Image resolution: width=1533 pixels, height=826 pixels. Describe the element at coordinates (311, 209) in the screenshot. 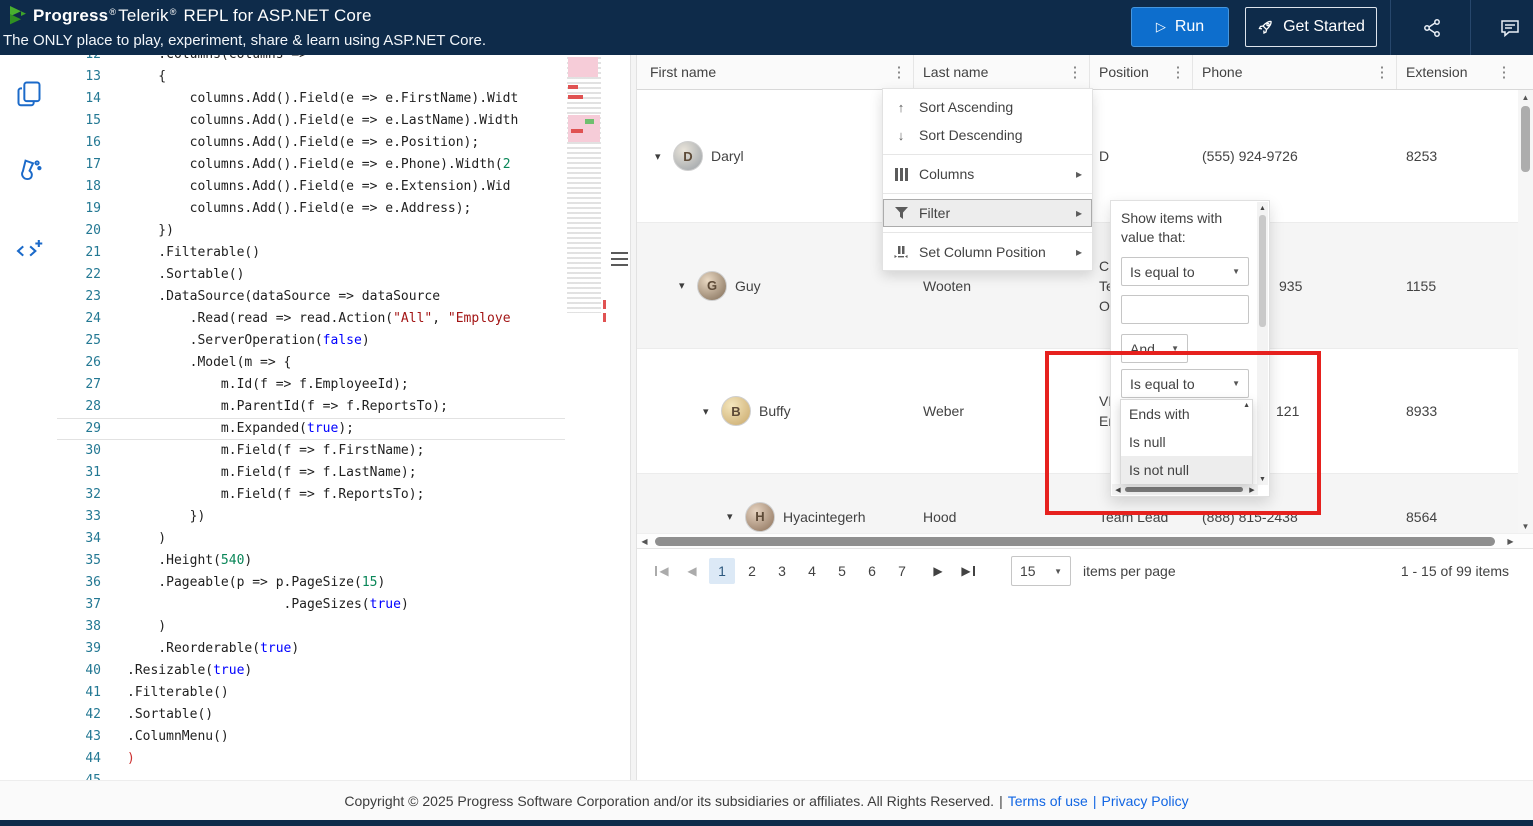

I see `code-line: 19 columns.Add().Field(e => e.Address);` at that location.